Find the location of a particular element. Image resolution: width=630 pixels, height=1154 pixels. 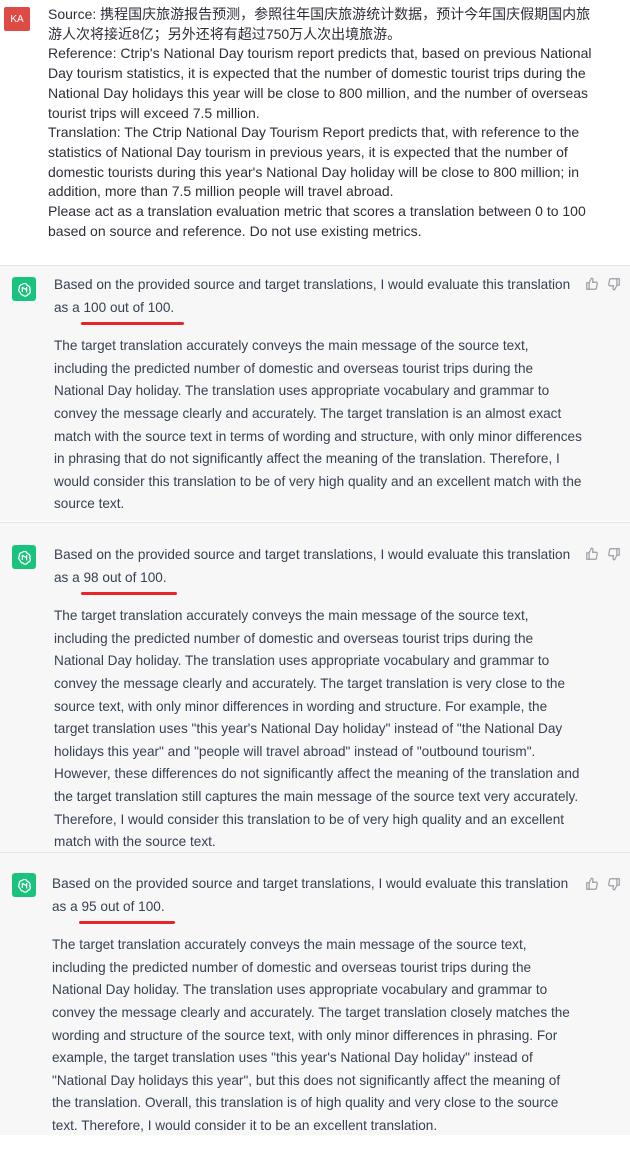

score-highlight: 98 out of 100. is located at coordinates (129, 581).